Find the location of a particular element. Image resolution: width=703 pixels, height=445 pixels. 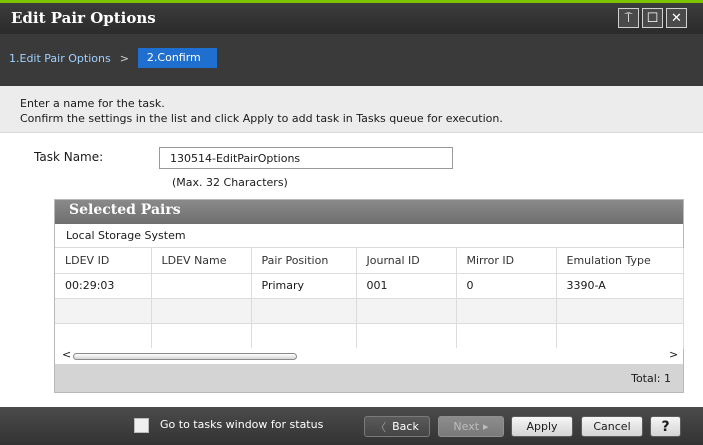

column-header-ldev-name: LDEV Name is located at coordinates (201, 261).